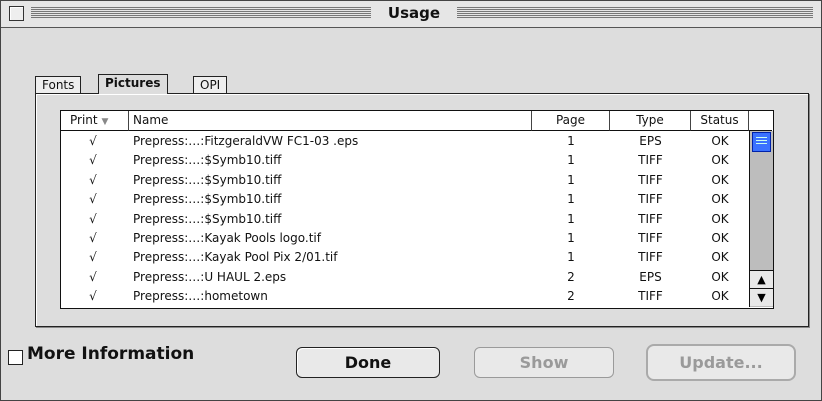  I want to click on scroll-down-arrow-icon: ▼, so click(761, 297).